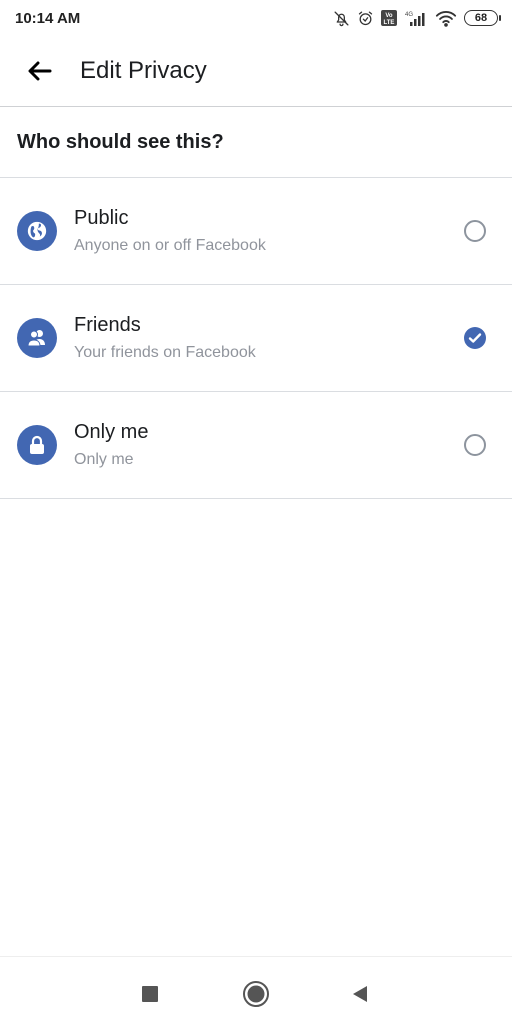  I want to click on arrow-left-icon, so click(40, 71).